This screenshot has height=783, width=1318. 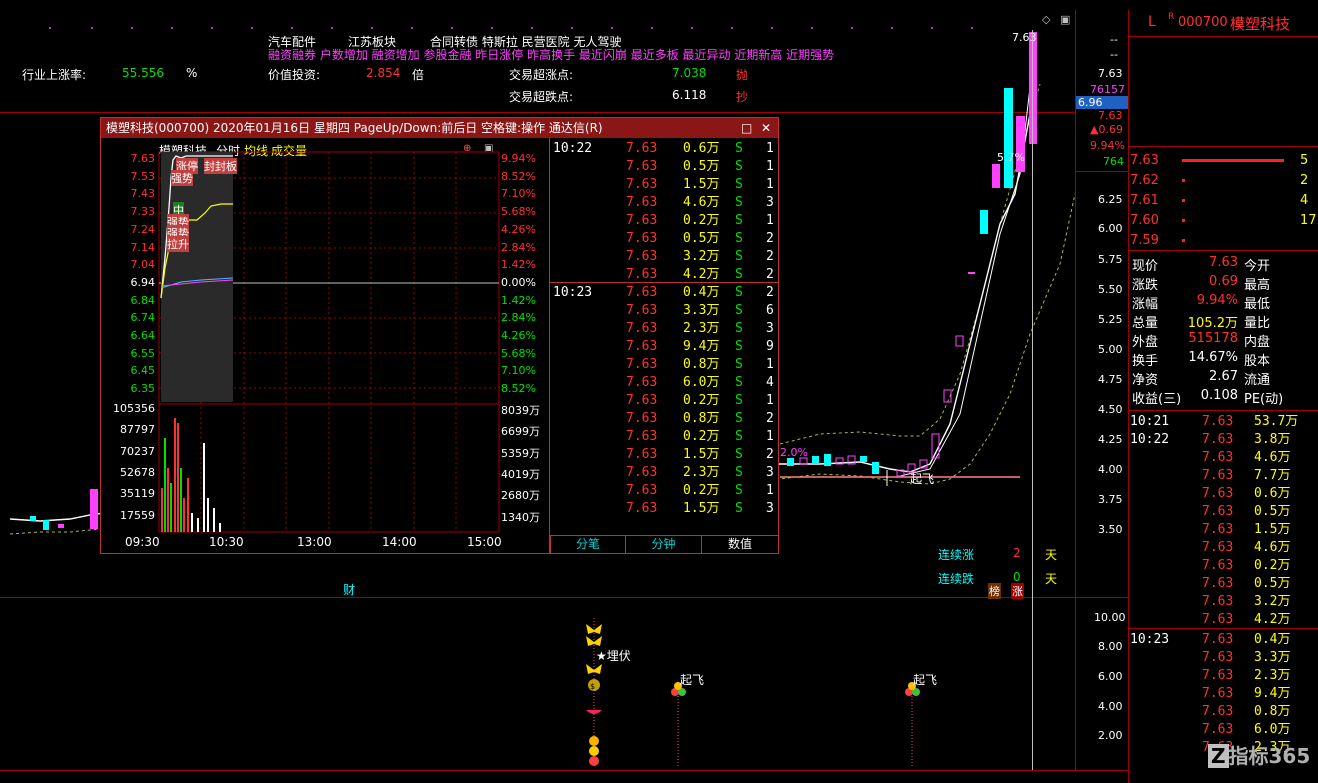 I want to click on tick-qty: 0.8万, so click(x=1272, y=711).